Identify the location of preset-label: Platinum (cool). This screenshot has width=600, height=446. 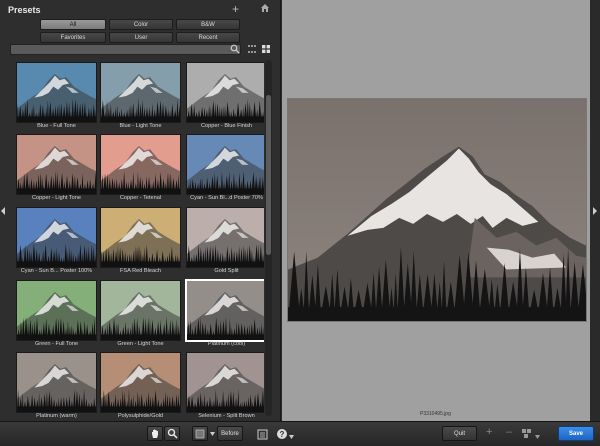
(226, 344).